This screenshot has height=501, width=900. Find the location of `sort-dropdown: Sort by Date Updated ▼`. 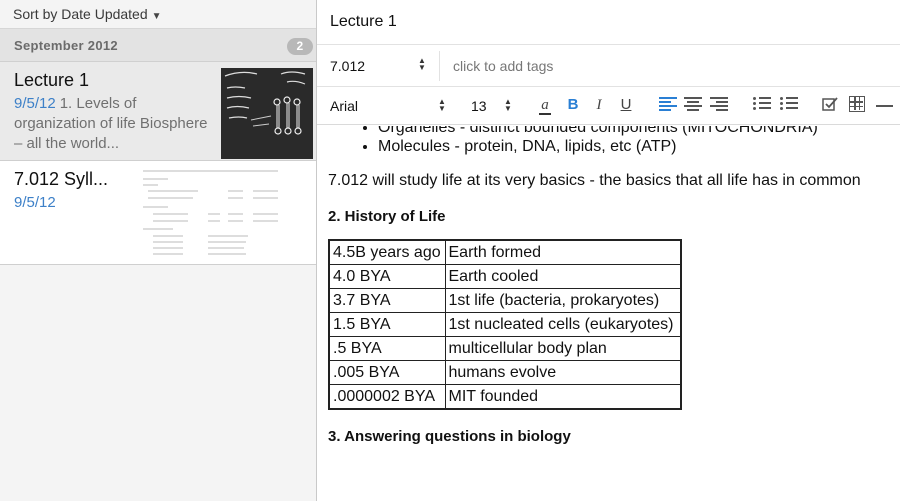

sort-dropdown: Sort by Date Updated ▼ is located at coordinates (158, 14).